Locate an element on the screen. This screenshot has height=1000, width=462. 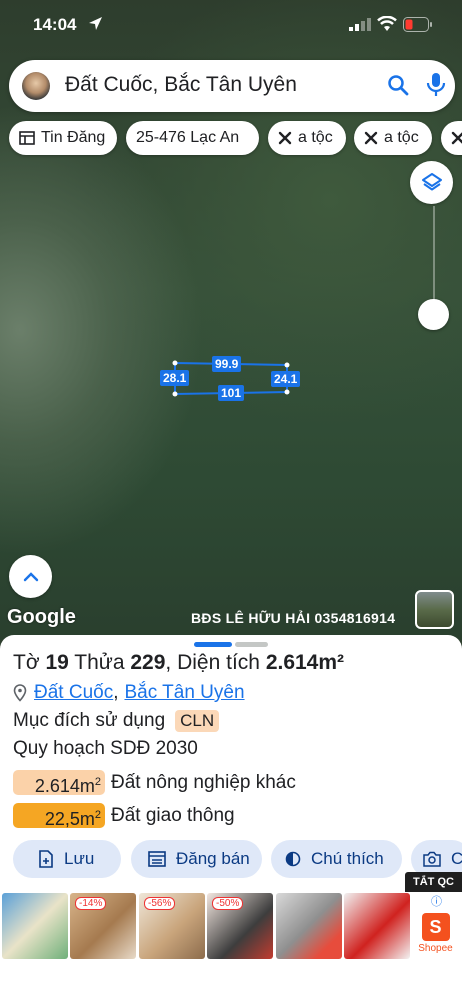
search-bar: Đất Cuốc, Bắc Tân Uyên is located at coordinates (232, 86).